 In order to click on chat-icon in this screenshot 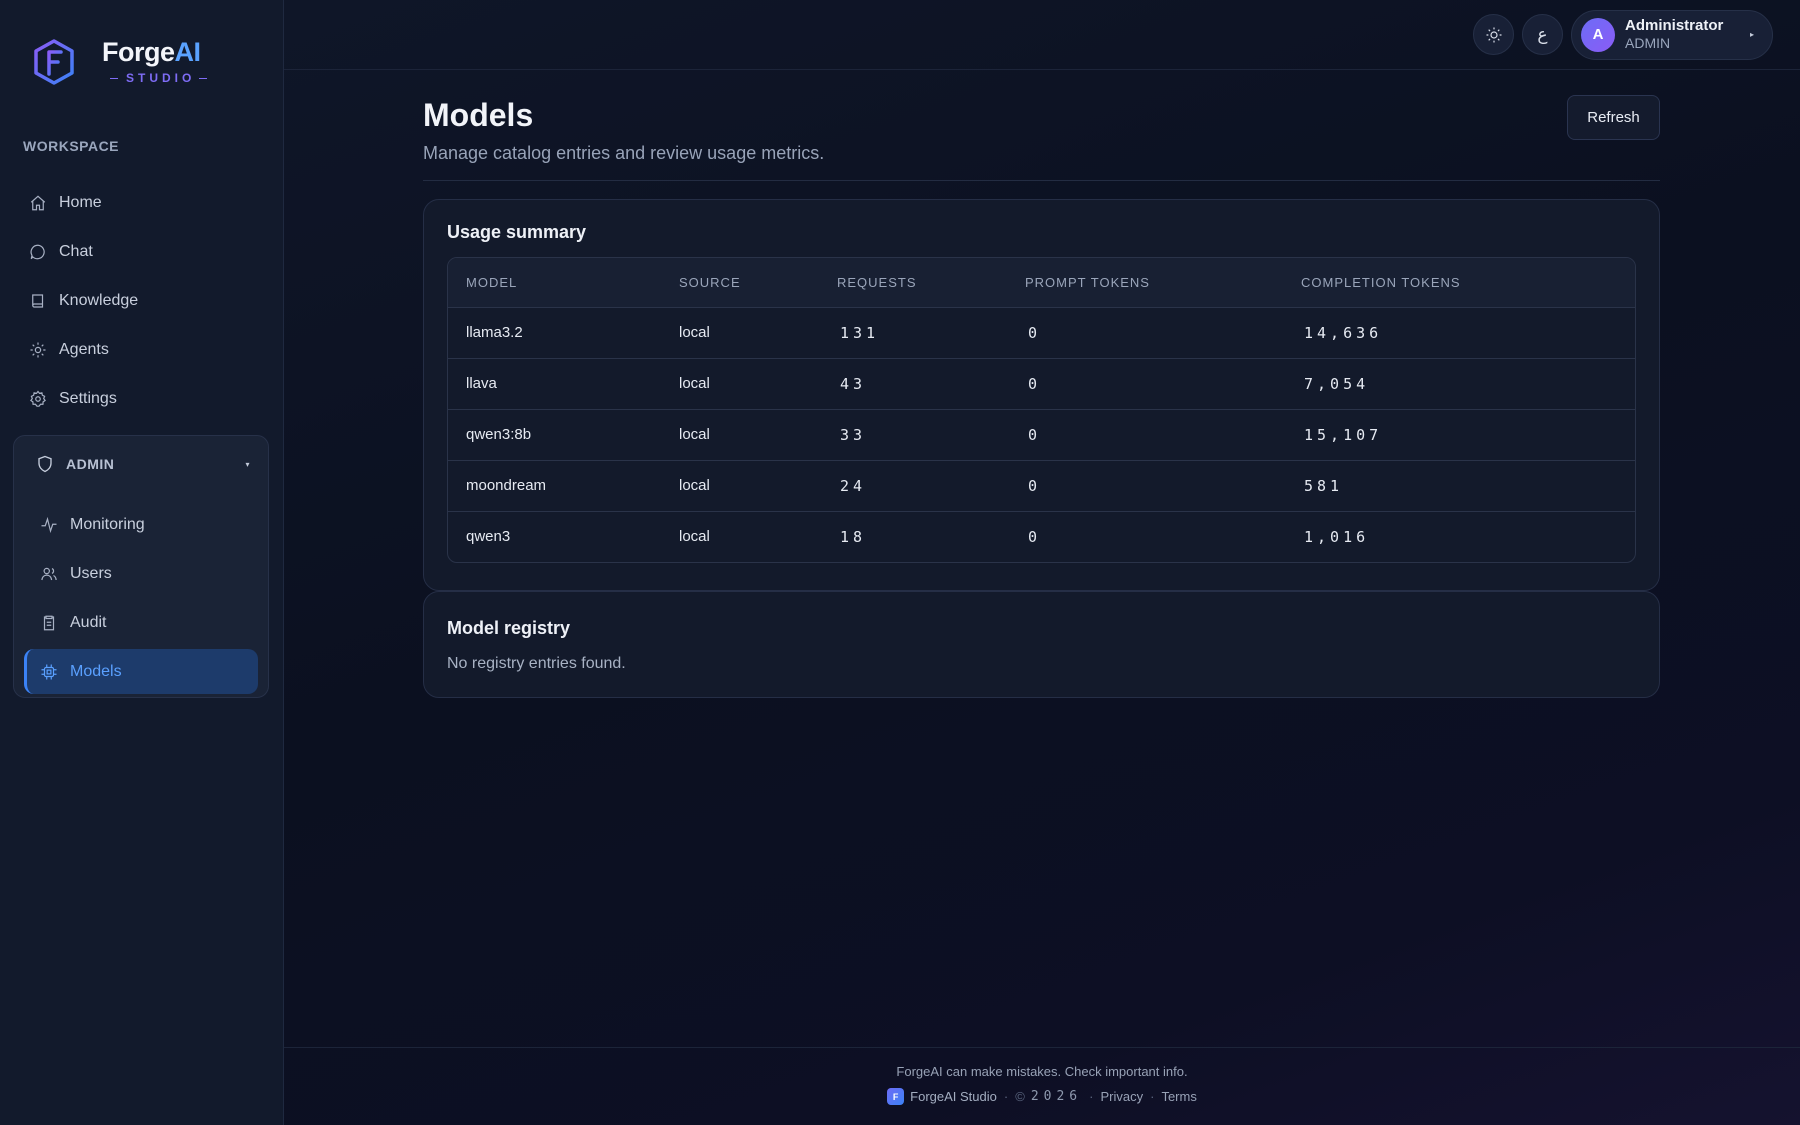, I will do `click(37, 251)`.